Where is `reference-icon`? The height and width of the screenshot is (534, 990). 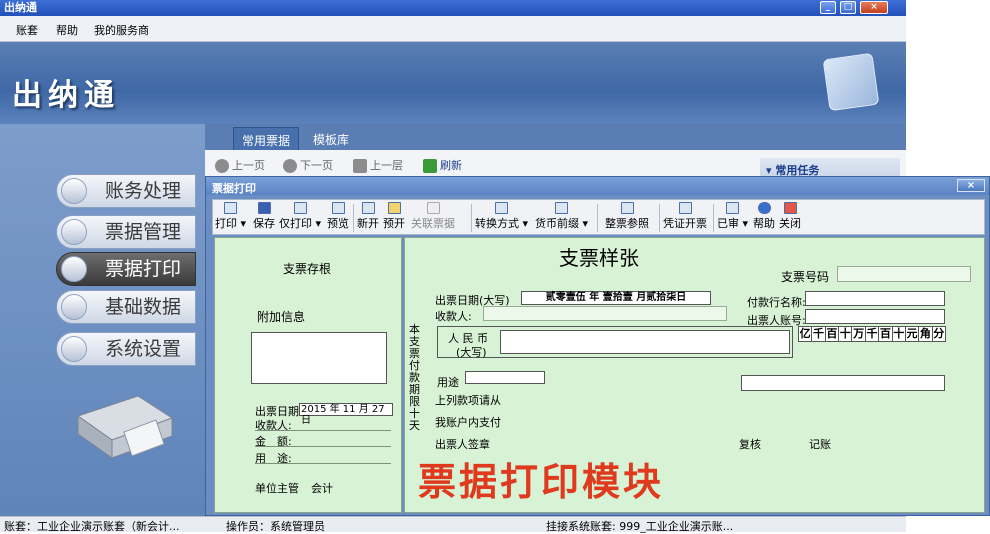
reference-icon is located at coordinates (627, 208).